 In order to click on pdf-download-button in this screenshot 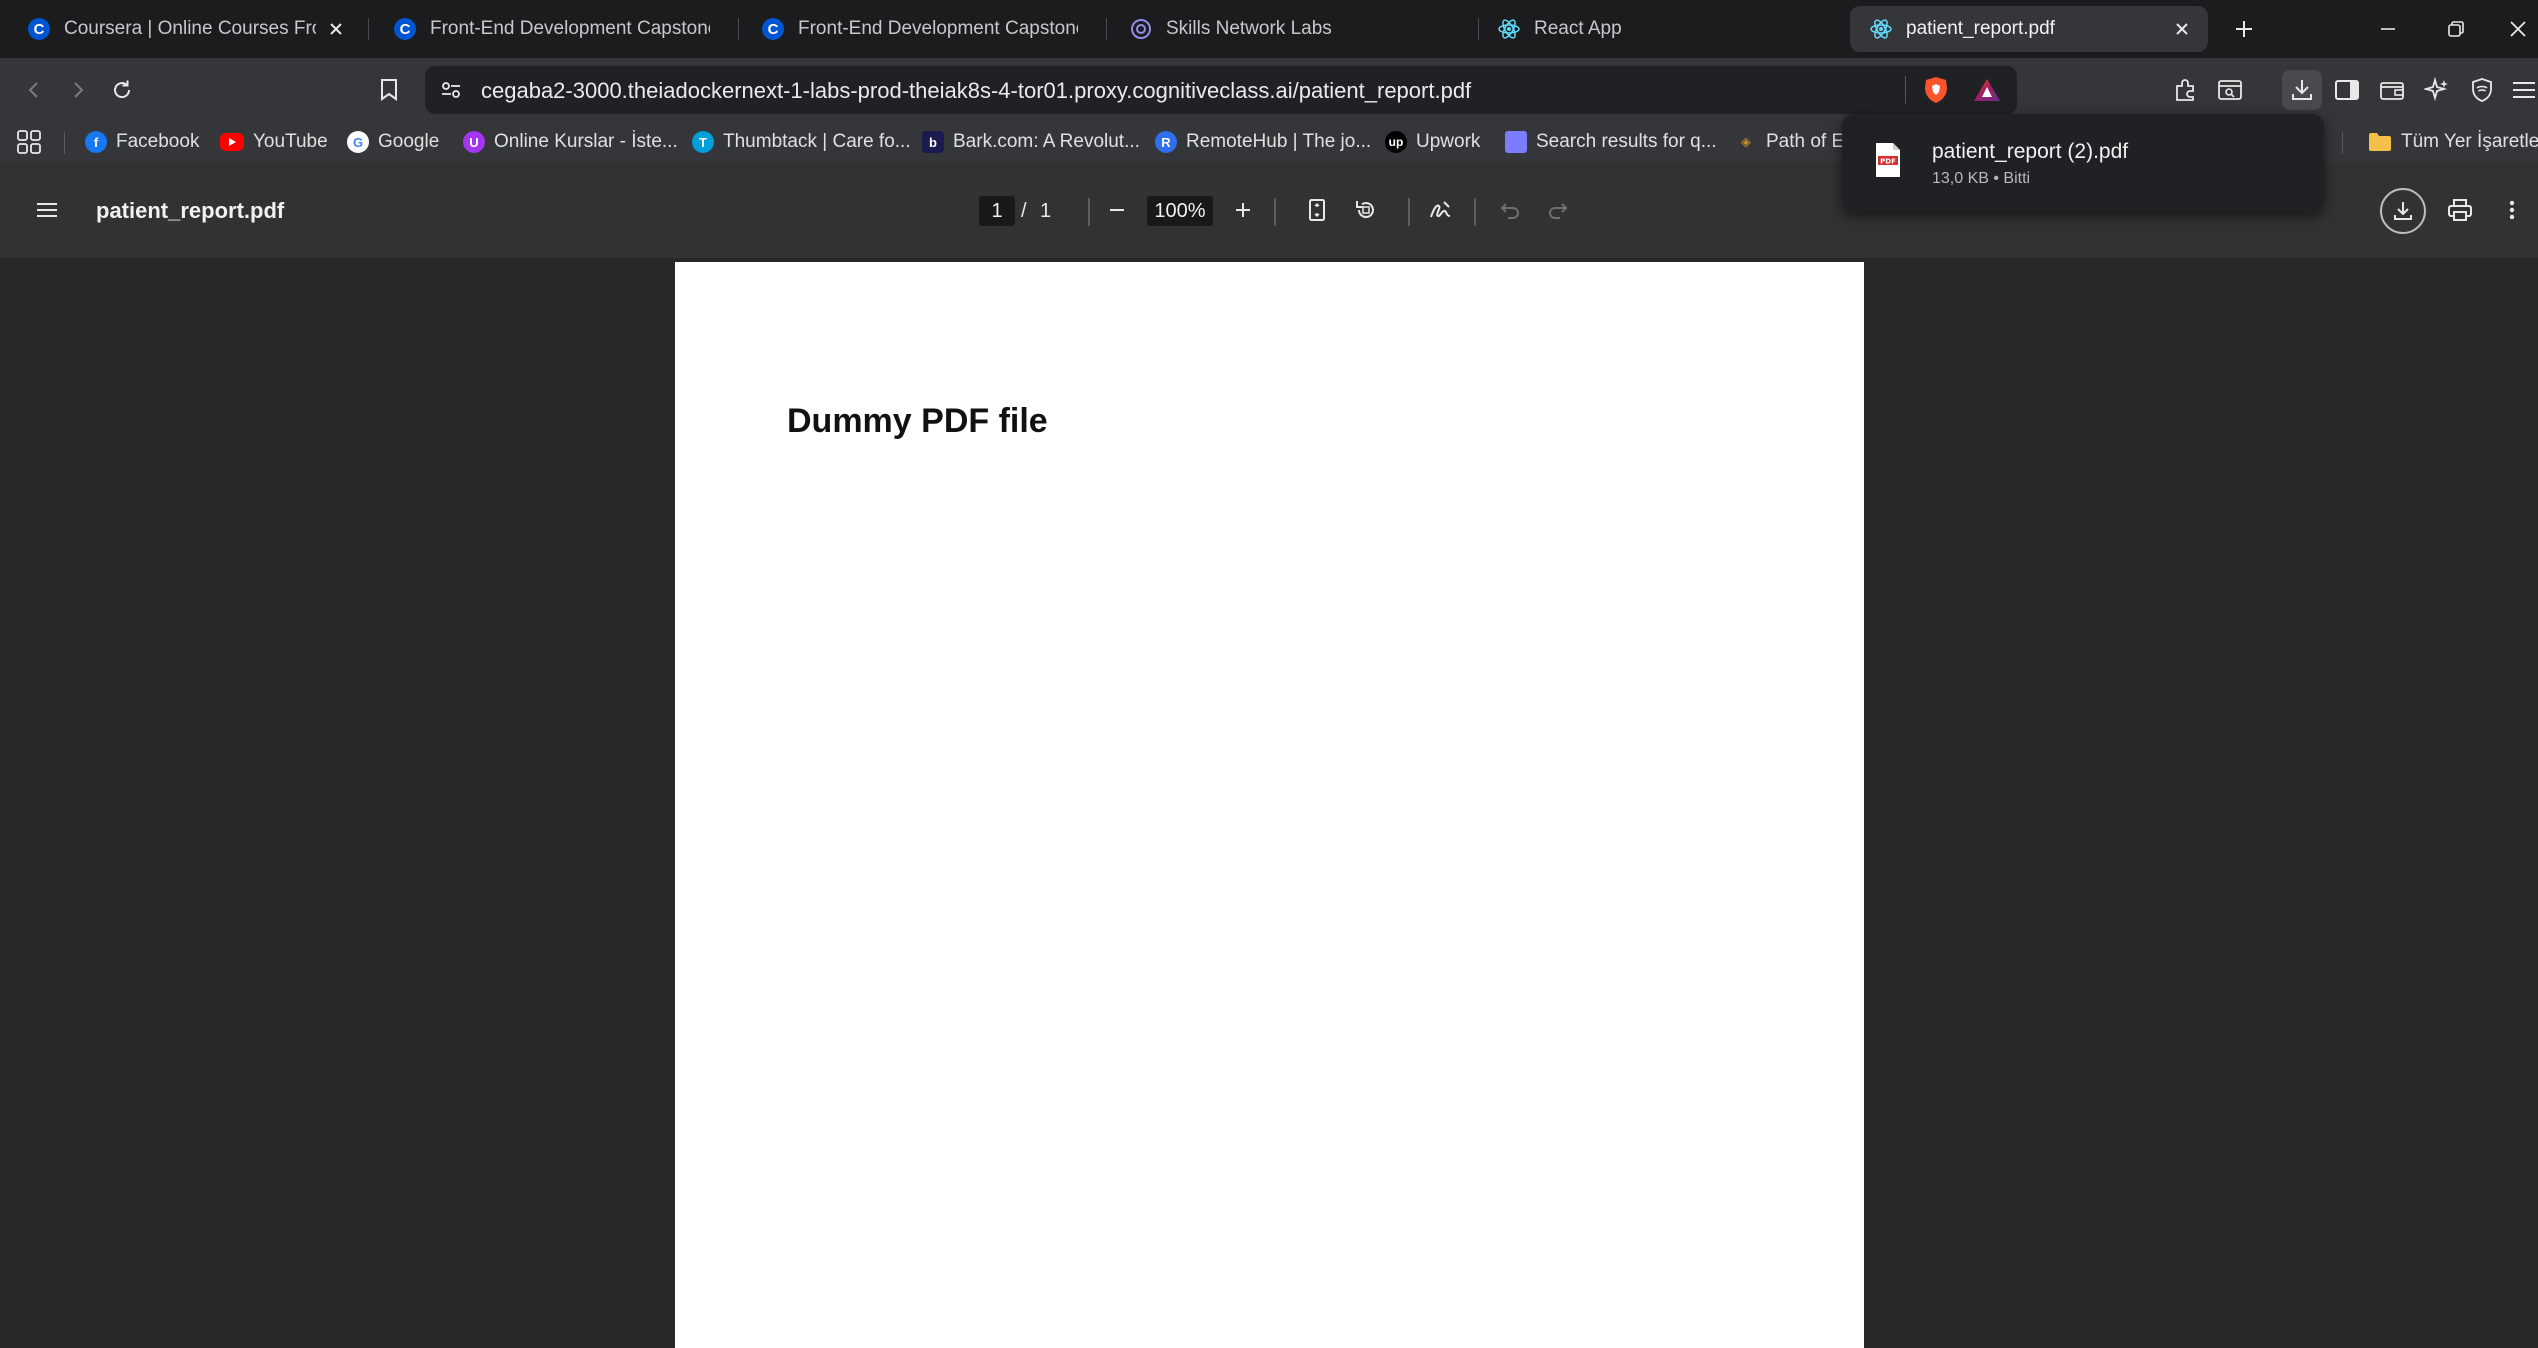, I will do `click(2403, 211)`.